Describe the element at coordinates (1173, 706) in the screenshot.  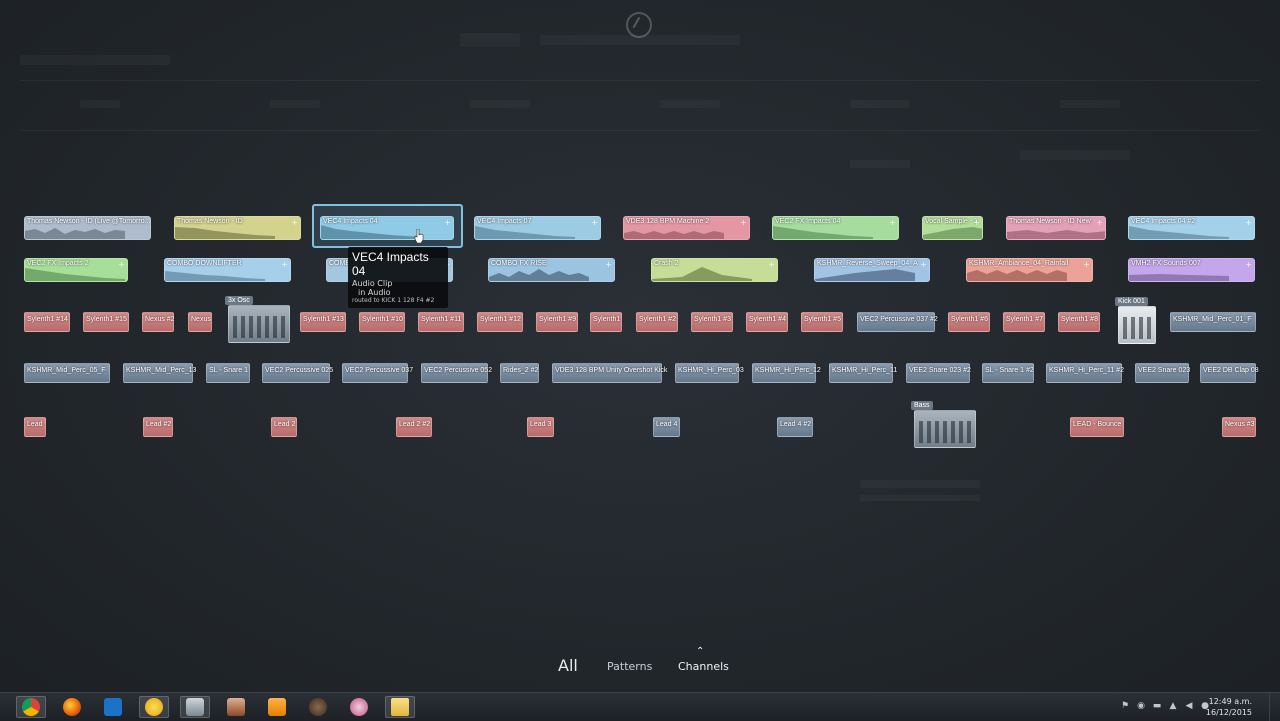
I see `signal-icon: ▲` at that location.